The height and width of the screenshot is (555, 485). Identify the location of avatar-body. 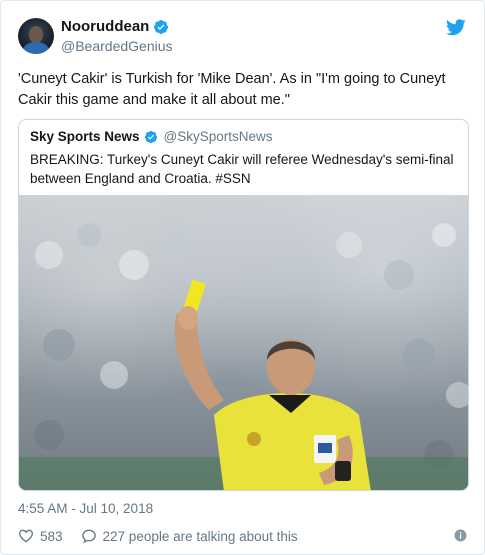
(36, 48).